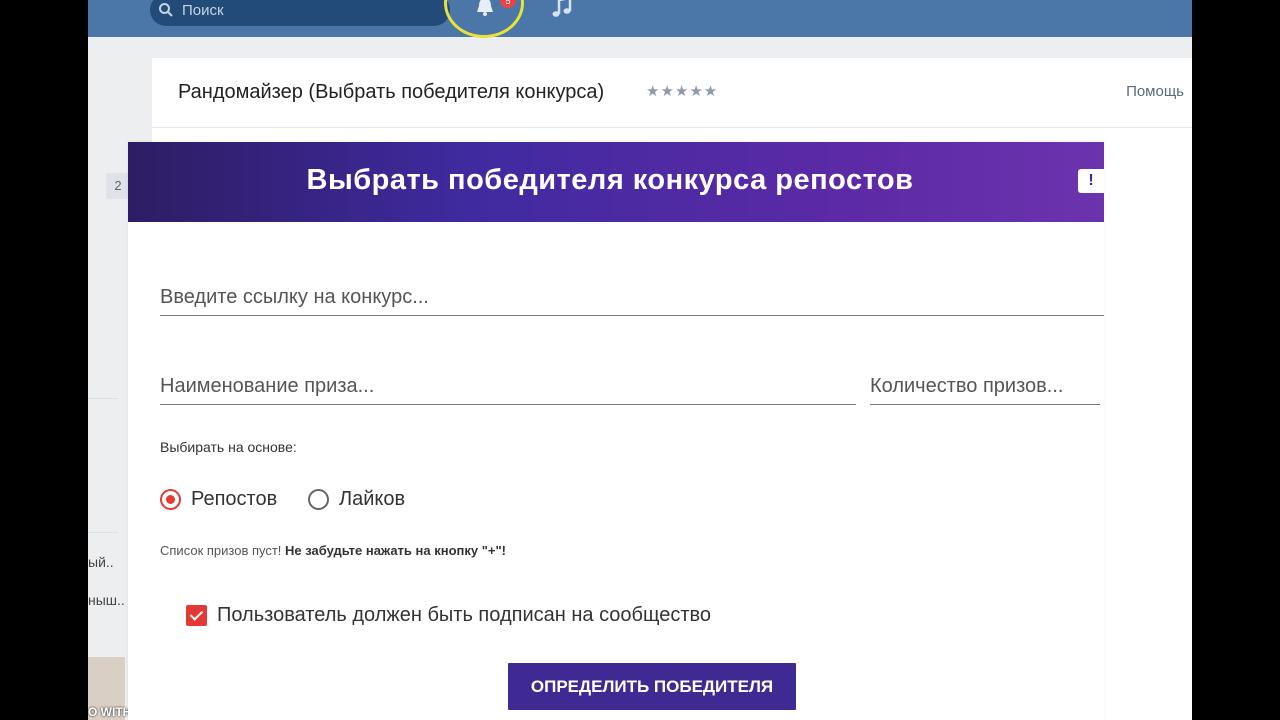  I want to click on sidebar-snippet: ый.., so click(101, 562).